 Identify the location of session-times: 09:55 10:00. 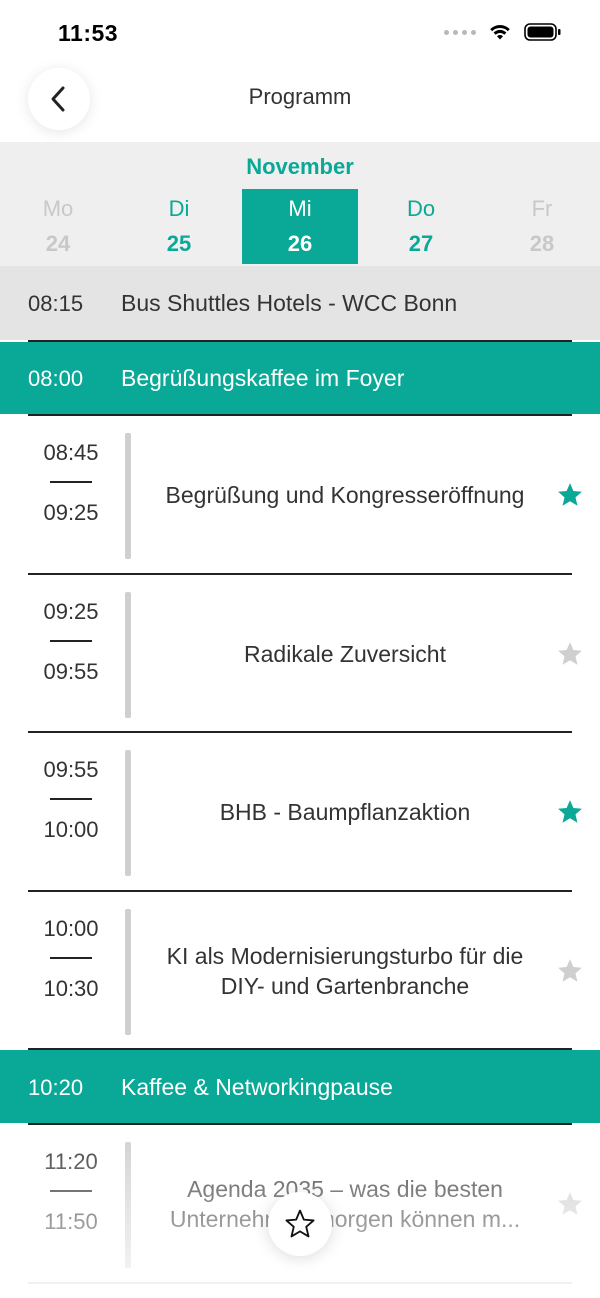
(71, 800).